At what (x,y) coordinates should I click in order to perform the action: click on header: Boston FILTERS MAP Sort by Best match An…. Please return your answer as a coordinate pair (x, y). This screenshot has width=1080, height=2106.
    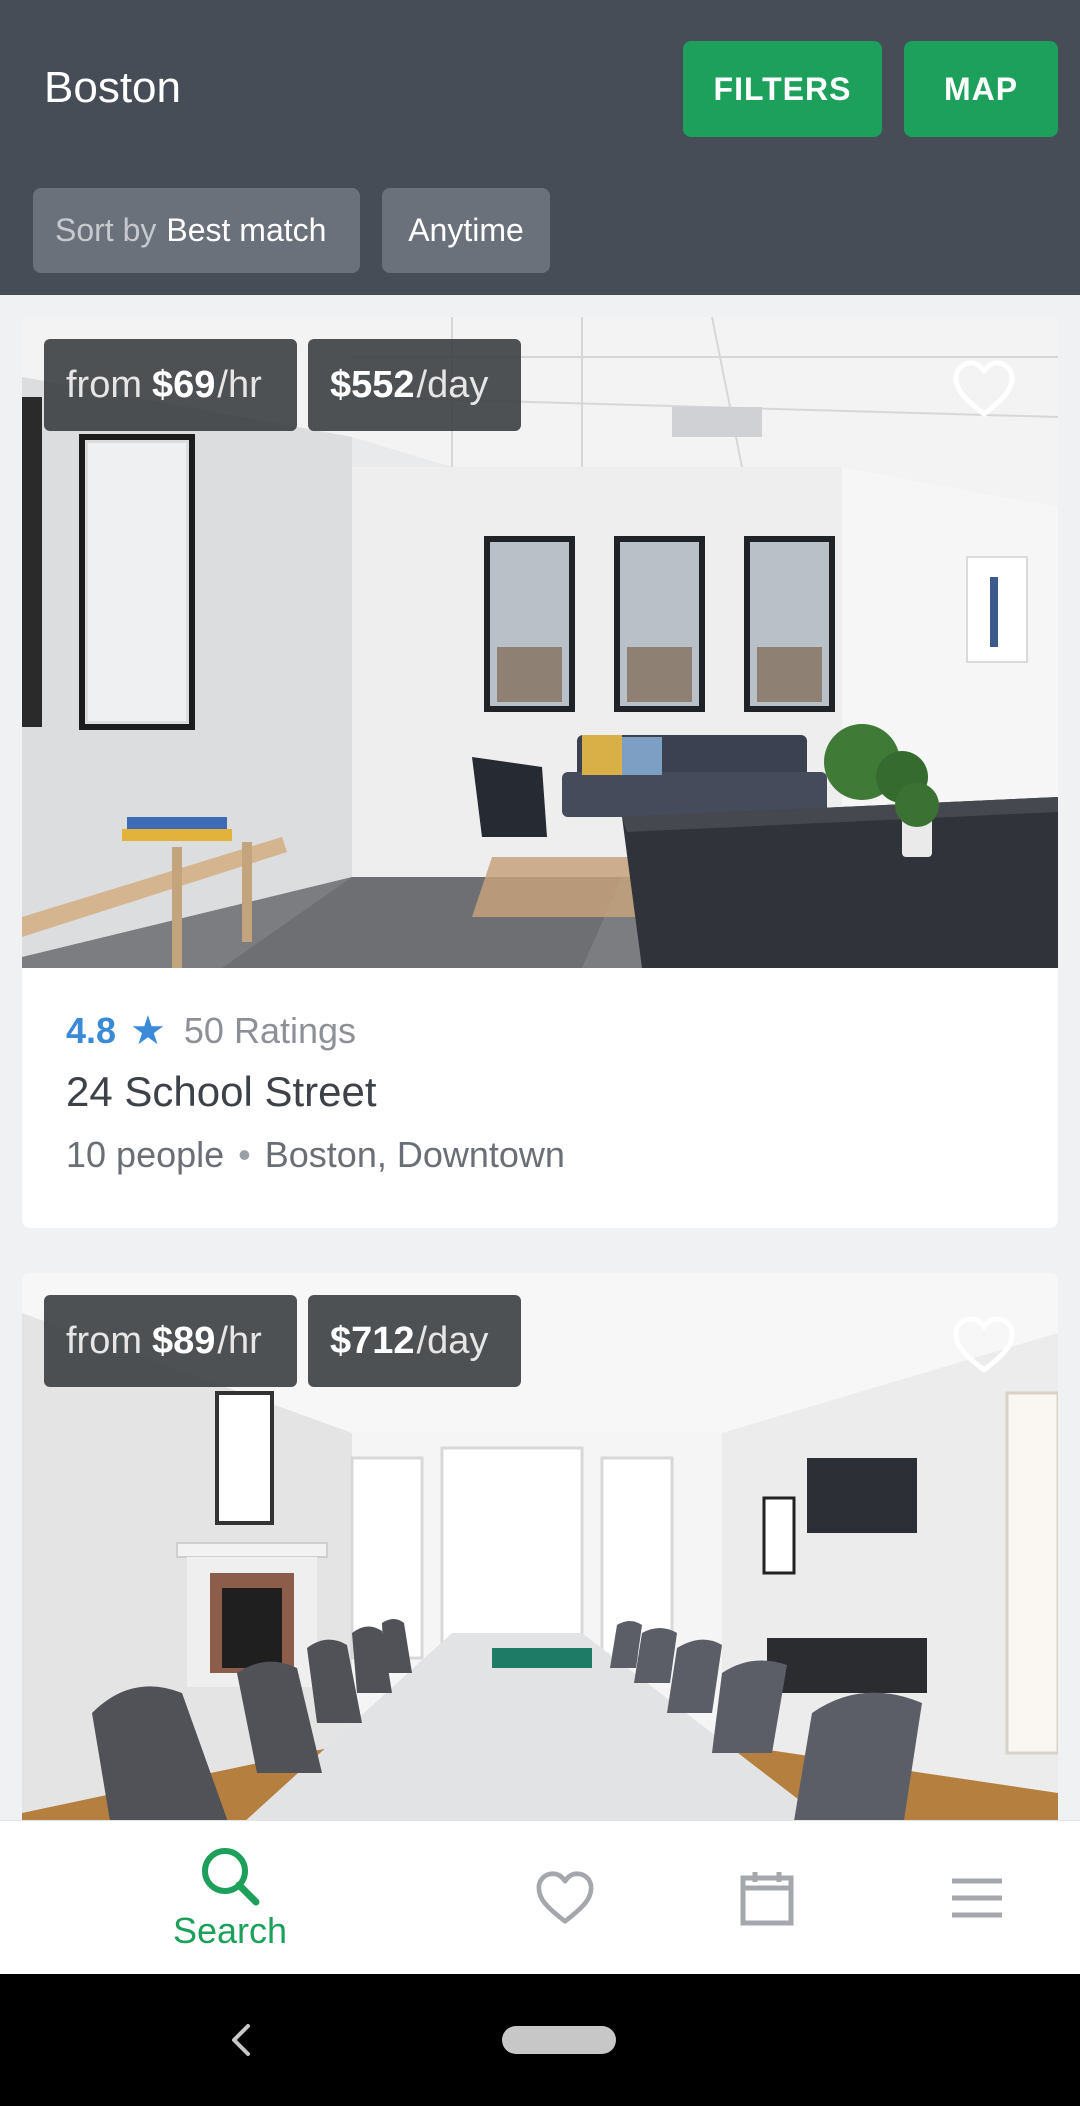
    Looking at the image, I should click on (540, 147).